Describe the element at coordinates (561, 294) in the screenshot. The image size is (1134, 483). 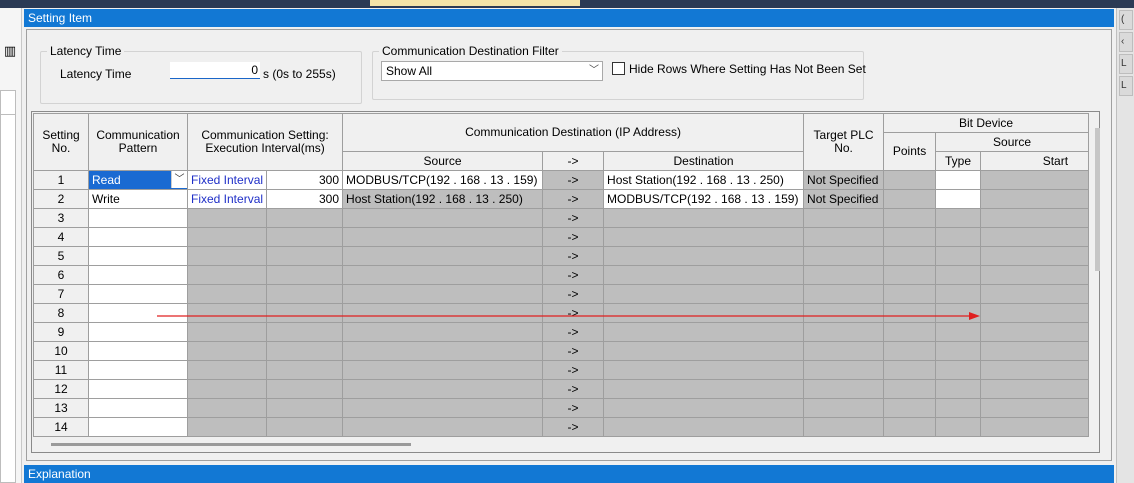
I see `table-row: 7 ->` at that location.